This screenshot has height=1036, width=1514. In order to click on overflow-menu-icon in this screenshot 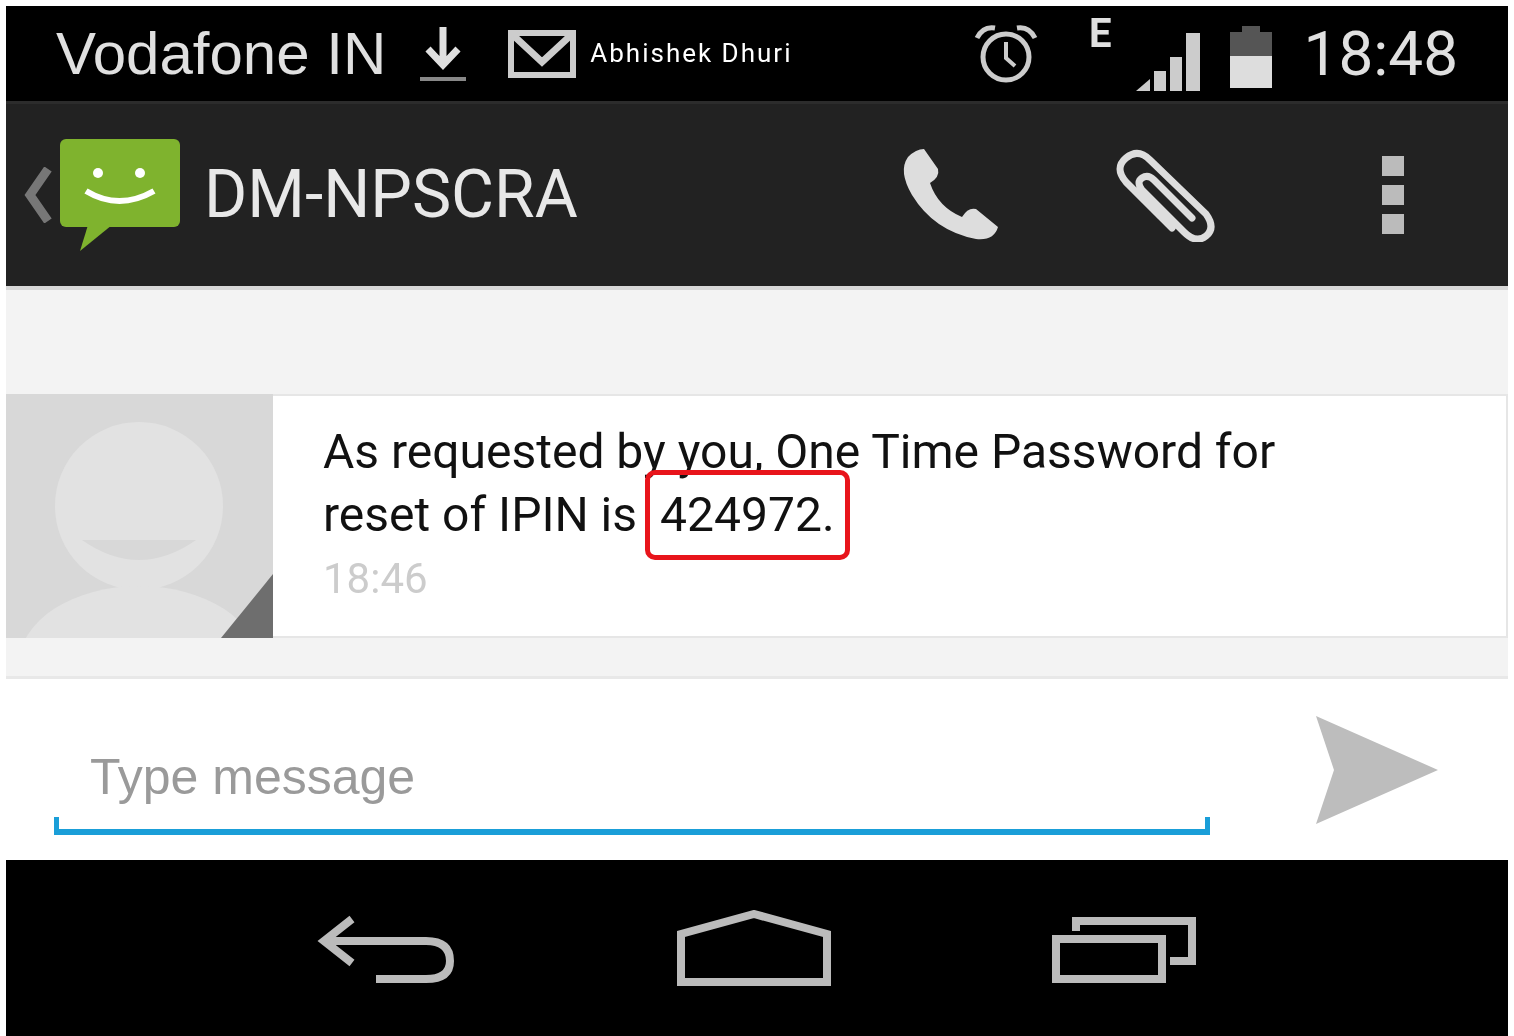, I will do `click(1393, 195)`.